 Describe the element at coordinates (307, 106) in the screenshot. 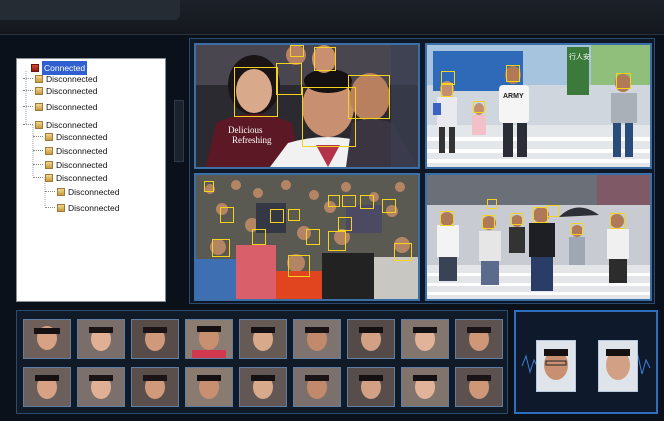

I see `video-tile-1: Delicious Refreshing` at that location.